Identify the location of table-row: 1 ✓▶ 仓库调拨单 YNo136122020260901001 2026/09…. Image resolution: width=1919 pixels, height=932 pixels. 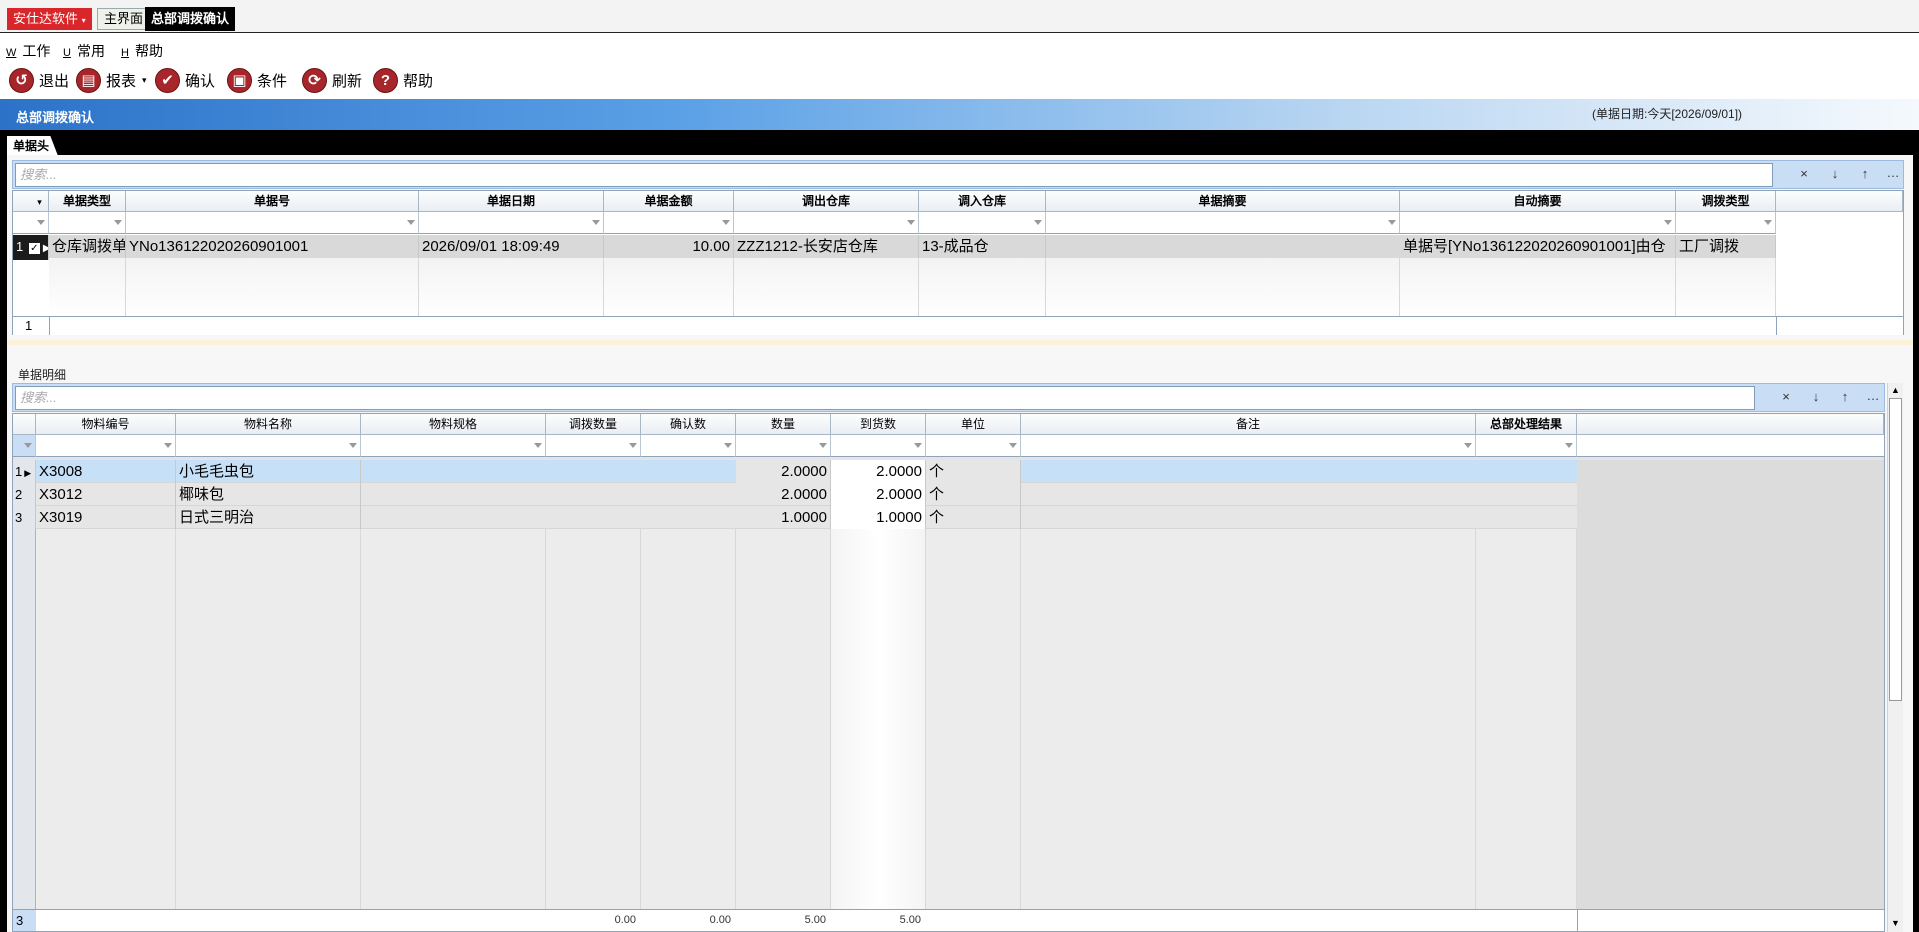
(894, 247).